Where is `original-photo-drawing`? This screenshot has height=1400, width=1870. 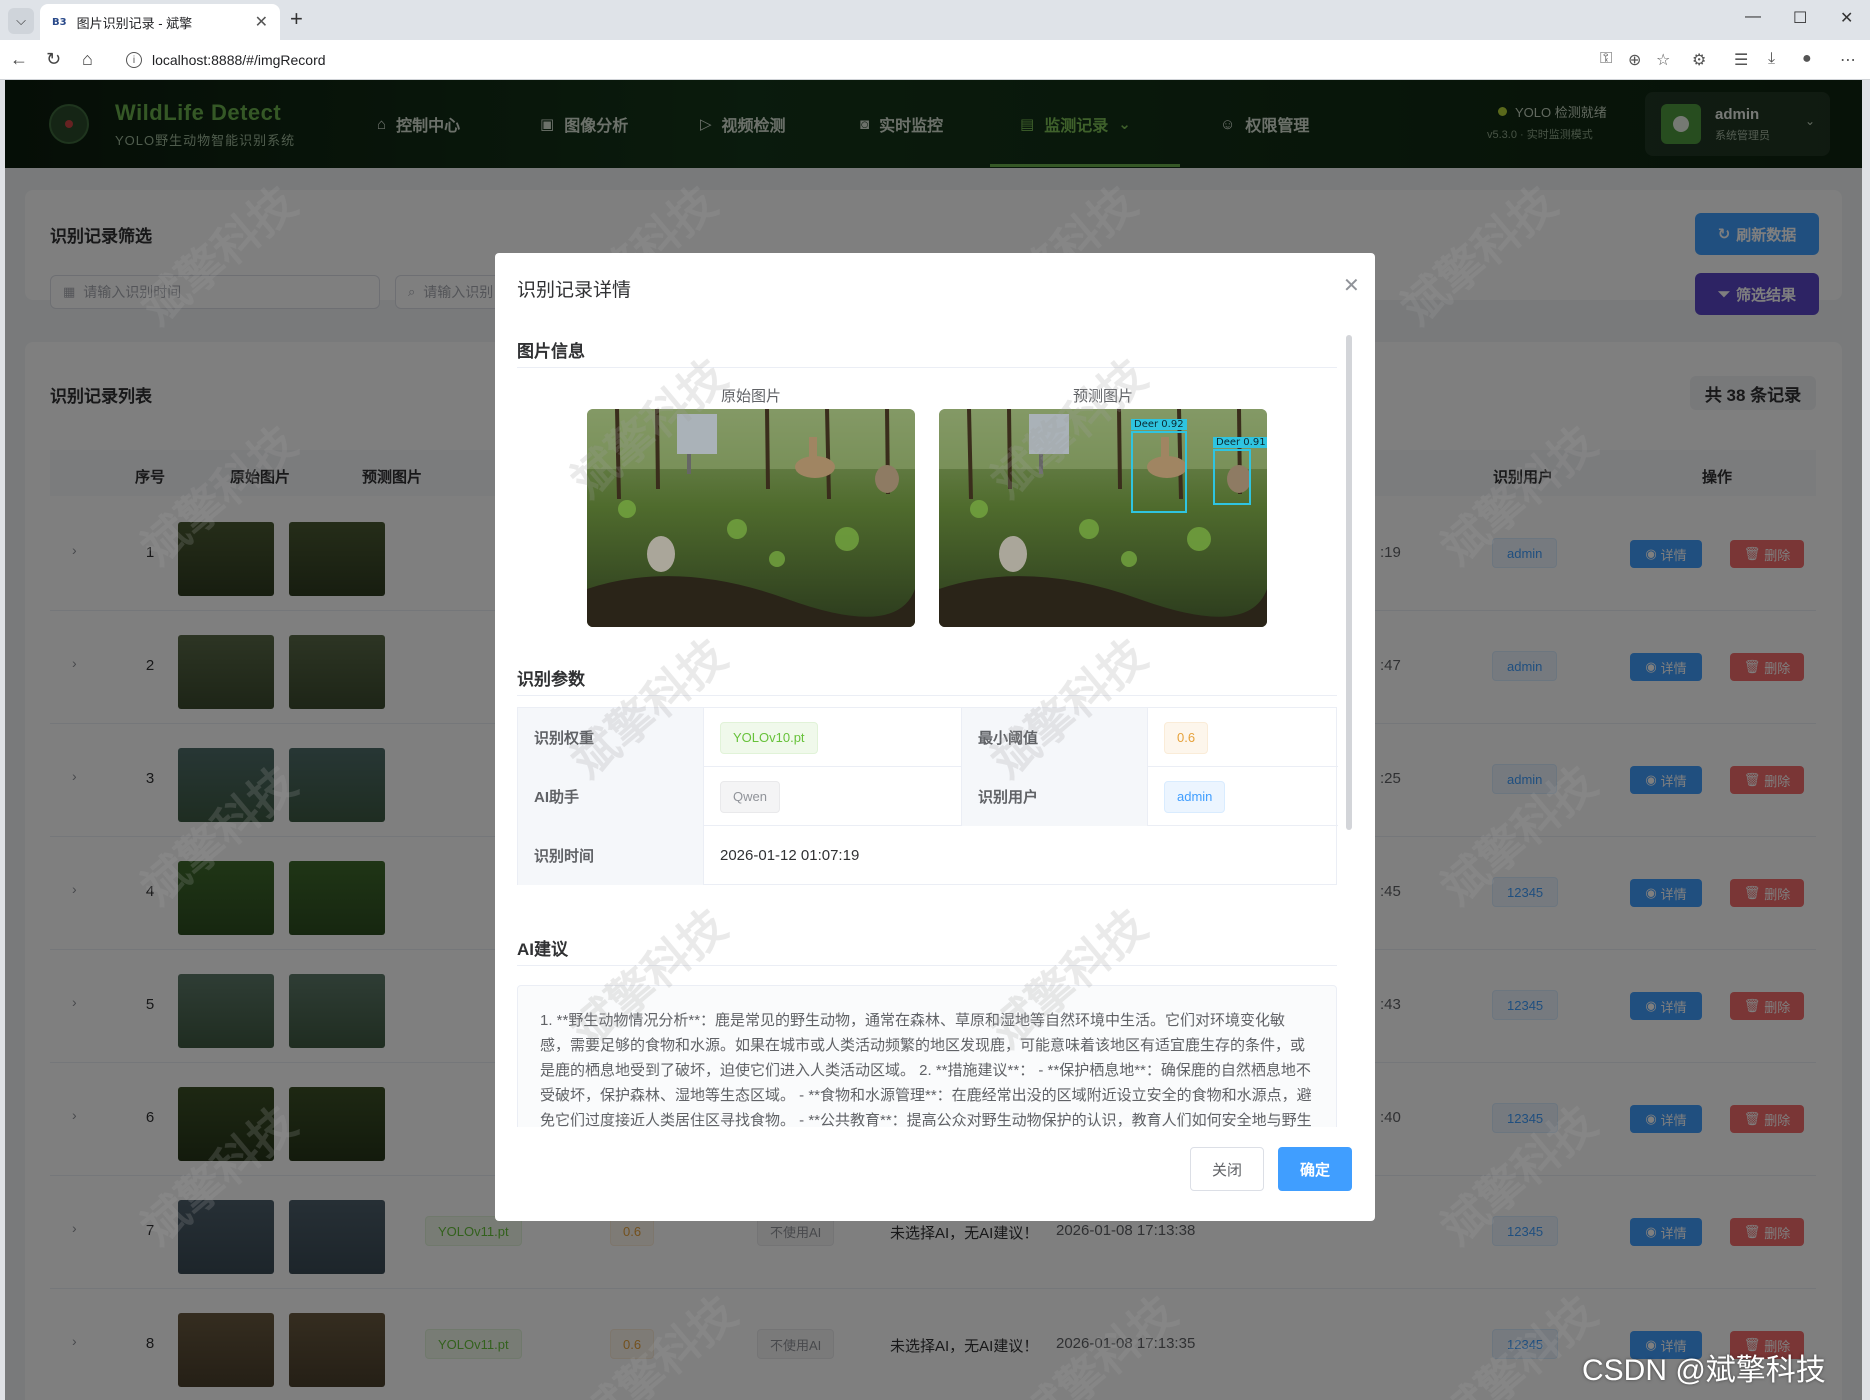 original-photo-drawing is located at coordinates (751, 518).